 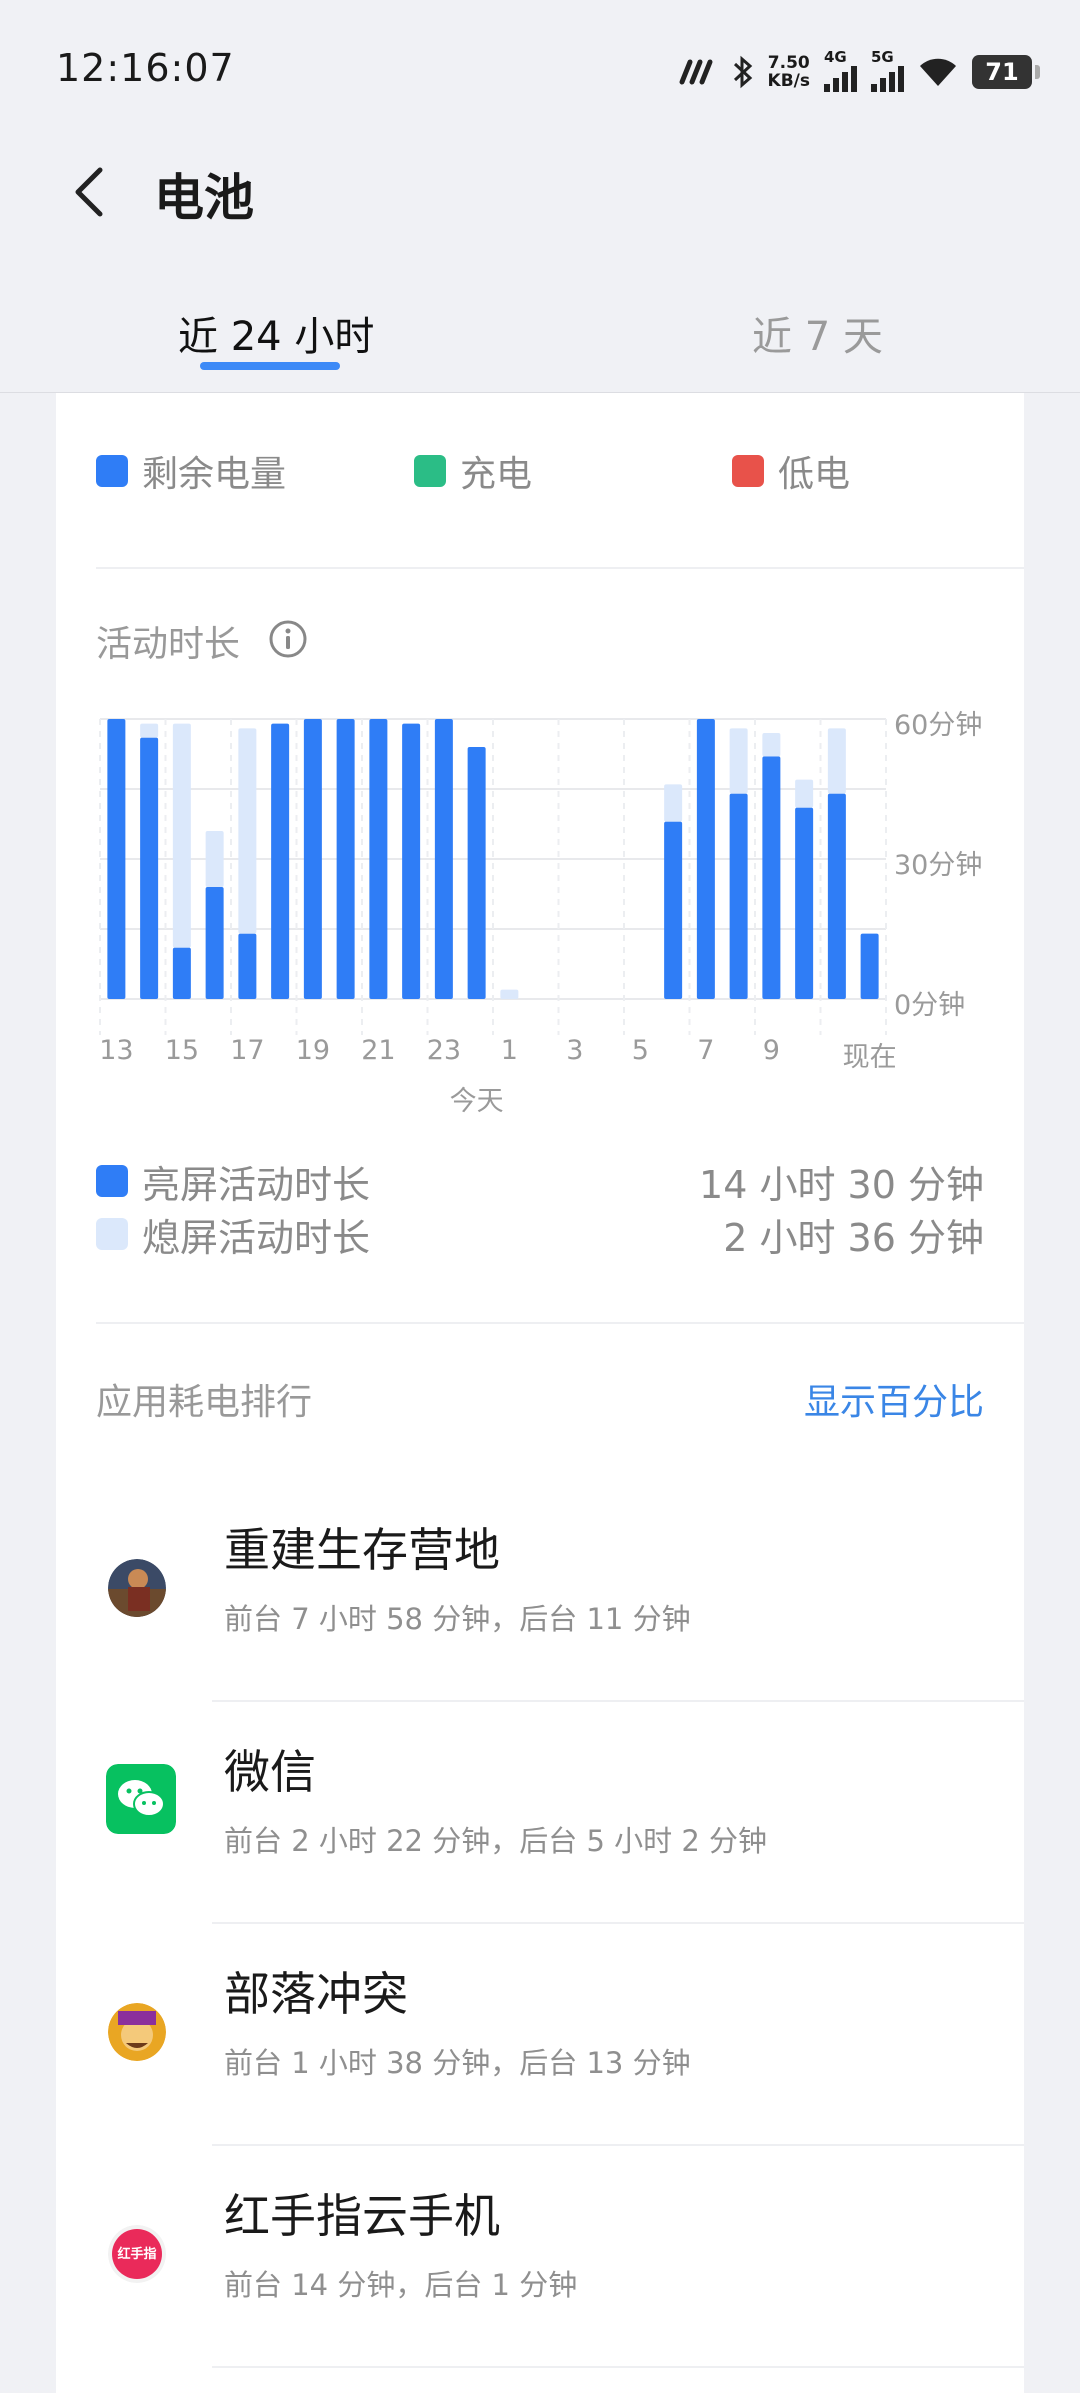 What do you see at coordinates (141, 1799) in the screenshot?
I see `wechat-icon` at bounding box center [141, 1799].